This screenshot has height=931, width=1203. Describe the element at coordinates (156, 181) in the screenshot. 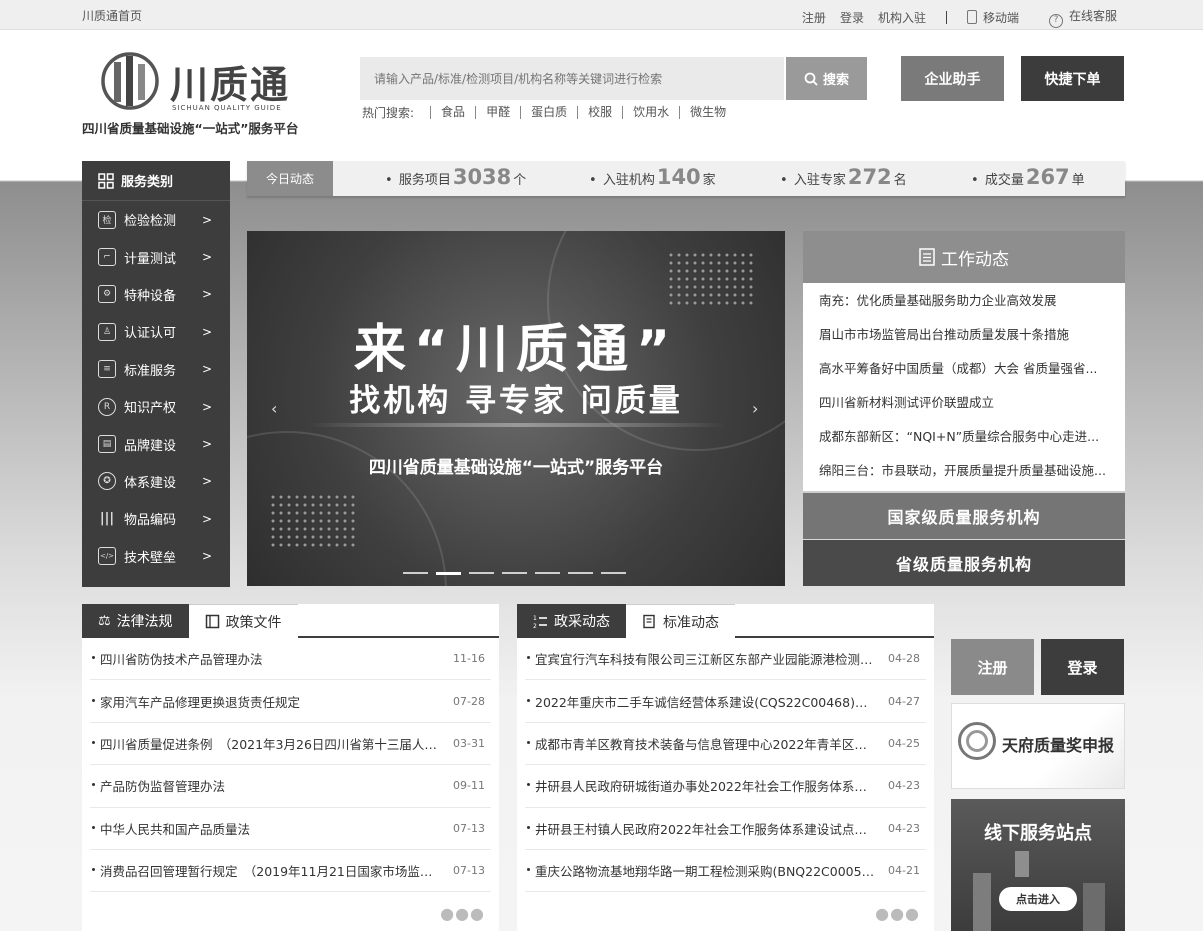

I see `sidebar-header: 服务类别` at that location.